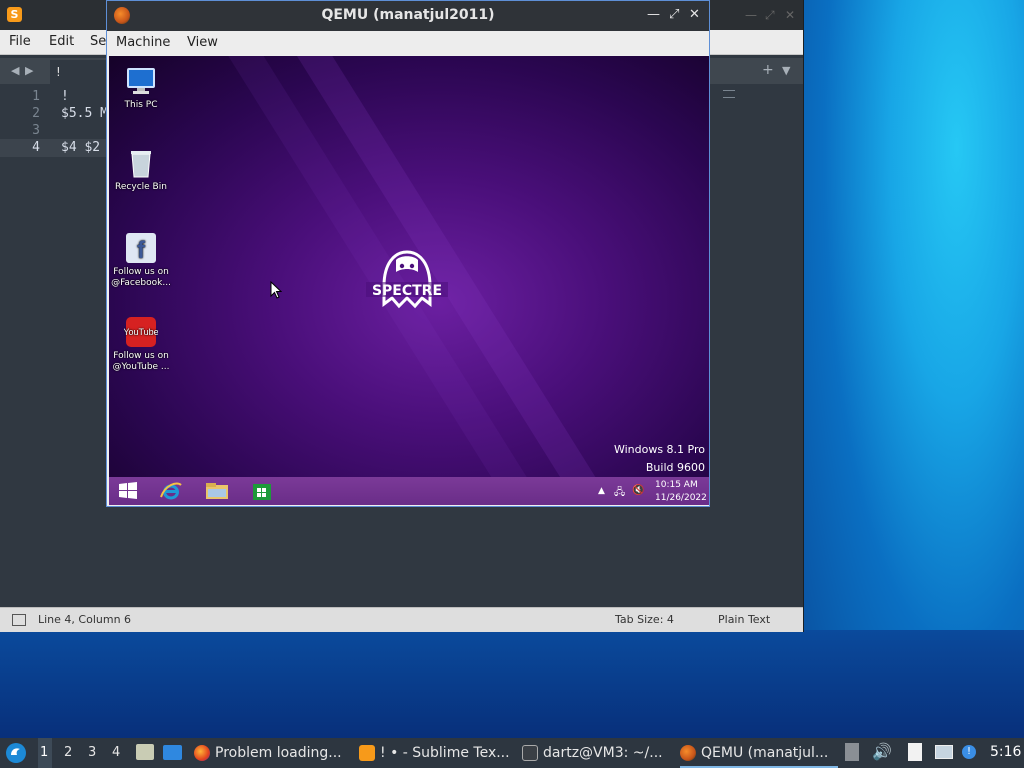 The image size is (1024, 768). What do you see at coordinates (619, 493) in the screenshot?
I see `network-icon: 🖧` at bounding box center [619, 493].